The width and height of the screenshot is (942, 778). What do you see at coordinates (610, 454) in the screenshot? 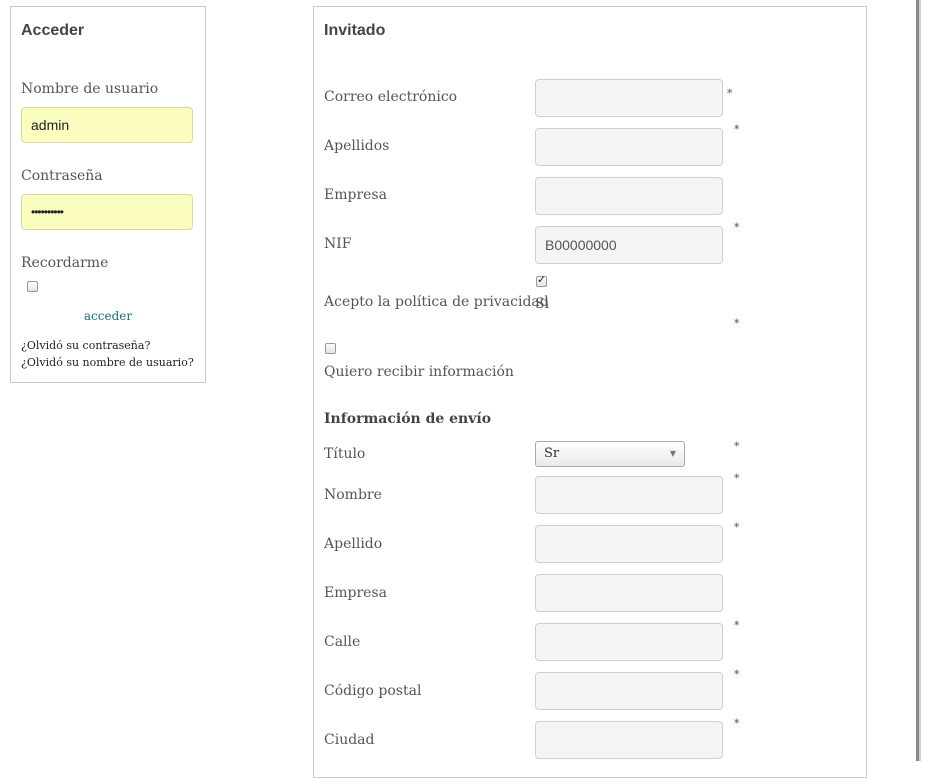
I see `title-select: Sr ▼` at bounding box center [610, 454].